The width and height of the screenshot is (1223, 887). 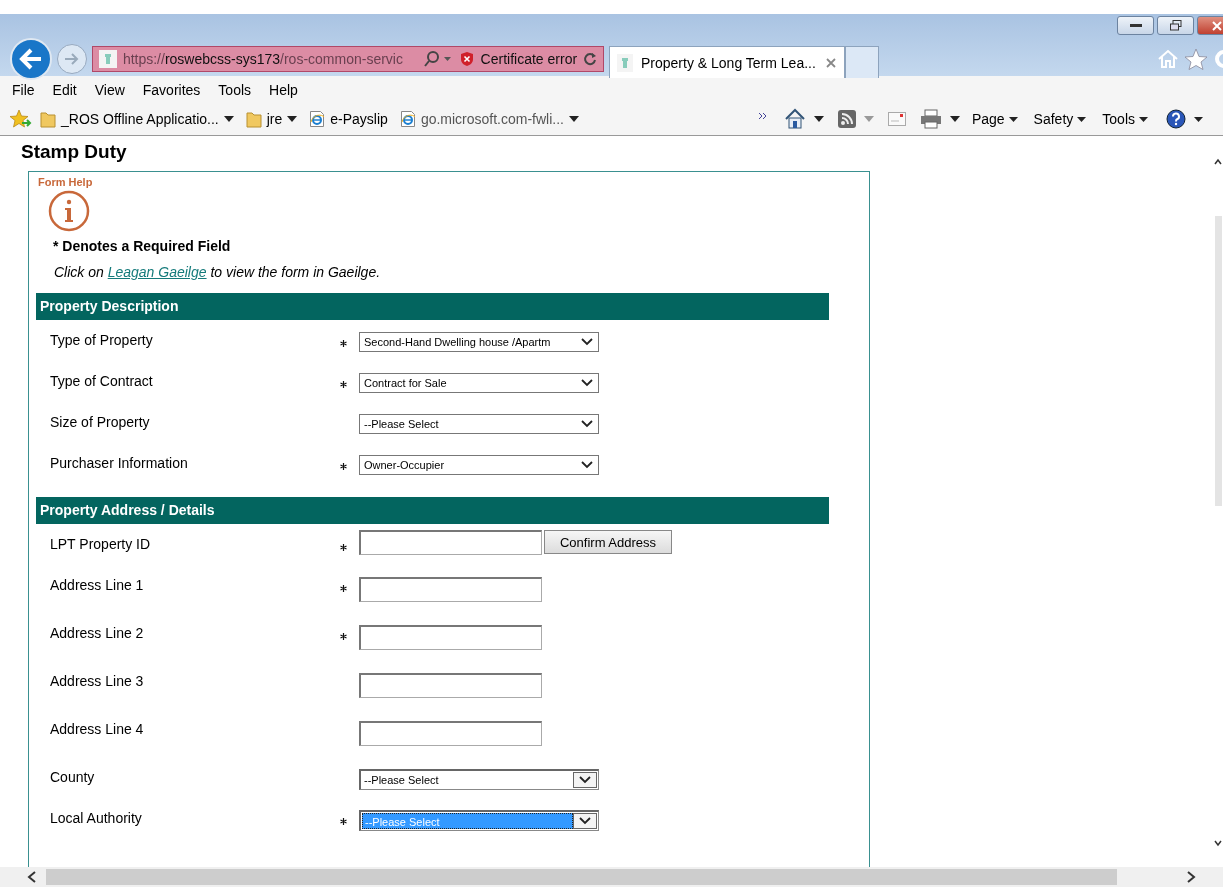 What do you see at coordinates (479, 383) in the screenshot?
I see `dropdown-field: Contract for Sale` at bounding box center [479, 383].